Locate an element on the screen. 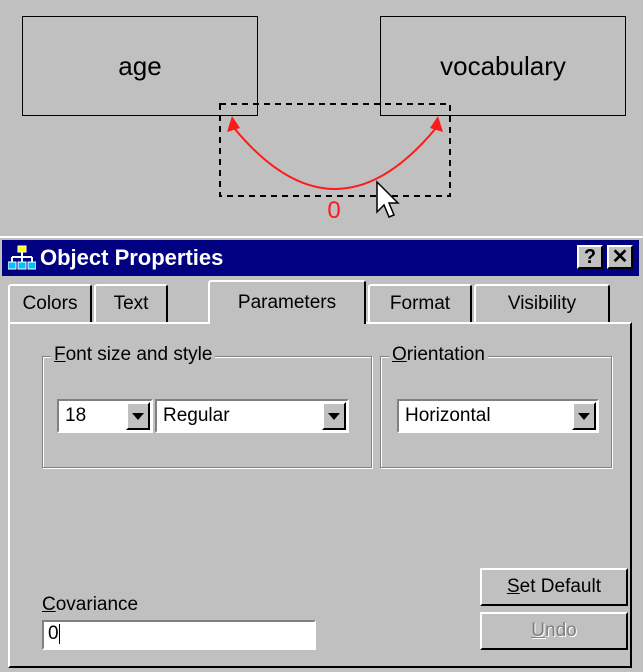 The image size is (643, 672). font-size-value: 18 is located at coordinates (76, 415).